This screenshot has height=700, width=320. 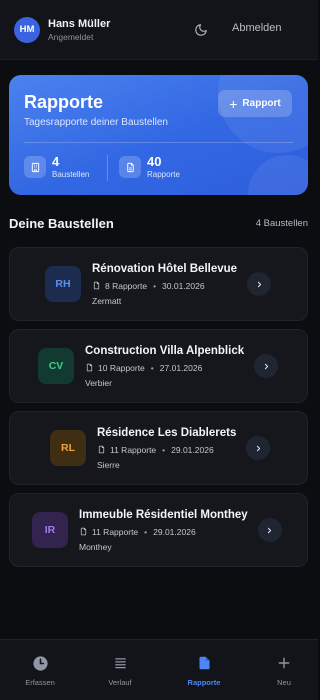 What do you see at coordinates (163, 174) in the screenshot?
I see `stat-reports-label: Rapporte` at bounding box center [163, 174].